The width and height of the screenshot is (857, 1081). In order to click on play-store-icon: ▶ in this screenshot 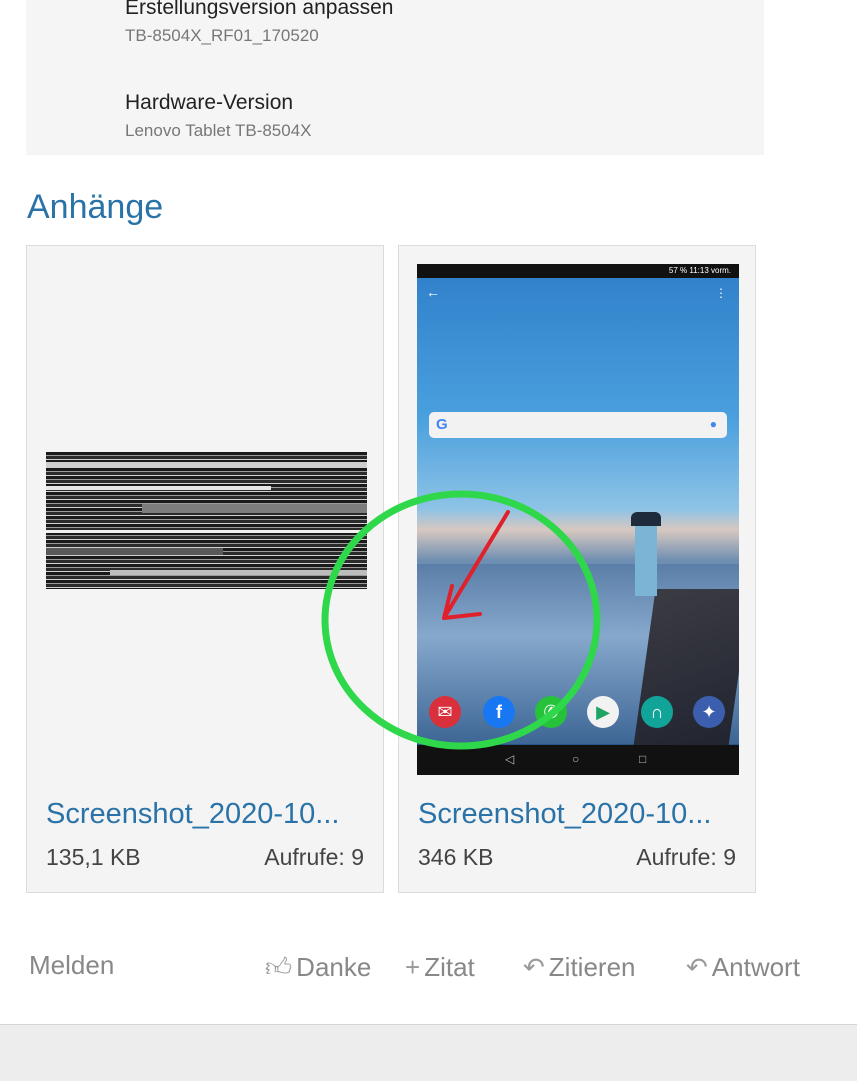, I will do `click(603, 712)`.